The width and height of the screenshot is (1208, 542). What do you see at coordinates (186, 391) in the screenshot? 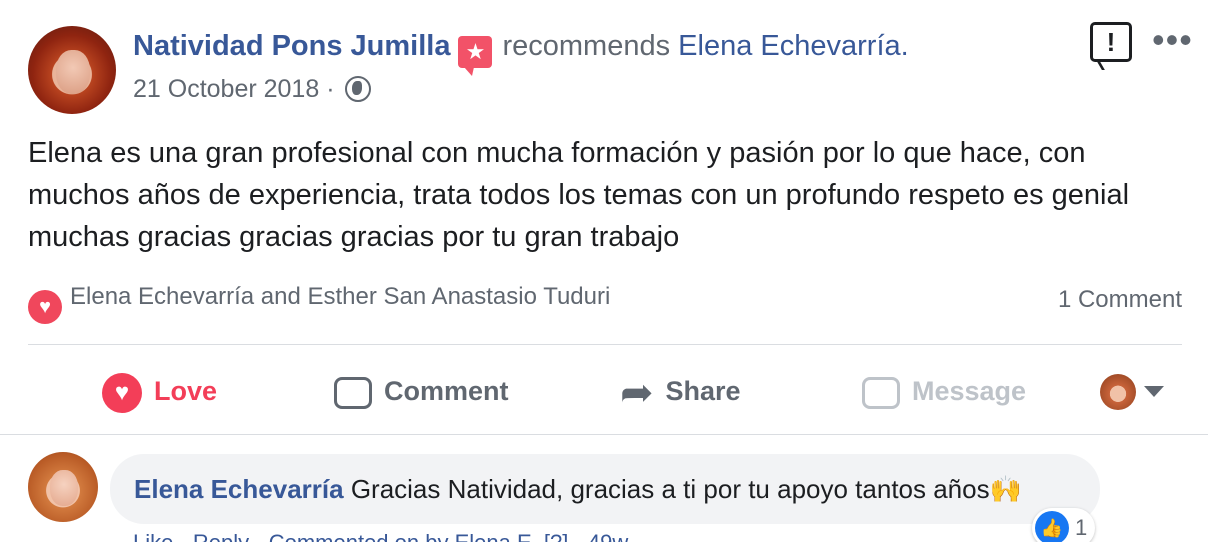
I see `love-label: Love` at bounding box center [186, 391].